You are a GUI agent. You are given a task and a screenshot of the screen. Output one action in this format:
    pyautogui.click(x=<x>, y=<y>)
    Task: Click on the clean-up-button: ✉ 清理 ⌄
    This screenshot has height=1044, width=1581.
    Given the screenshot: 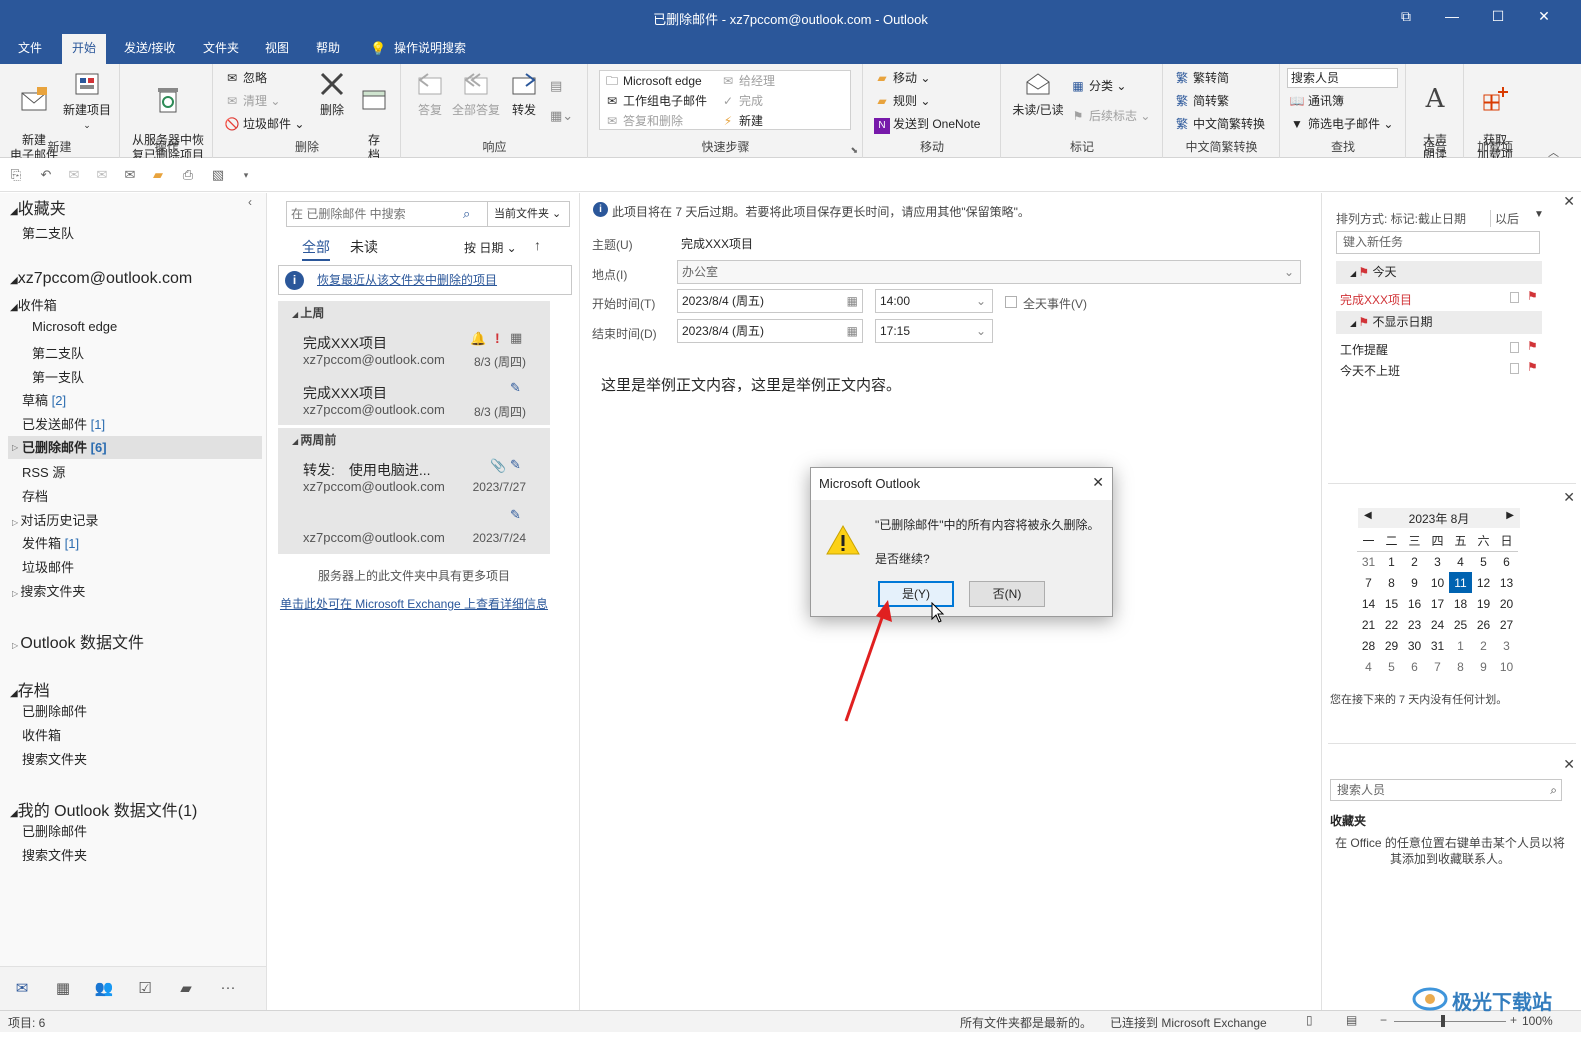 What is the action you would take?
    pyautogui.click(x=252, y=101)
    